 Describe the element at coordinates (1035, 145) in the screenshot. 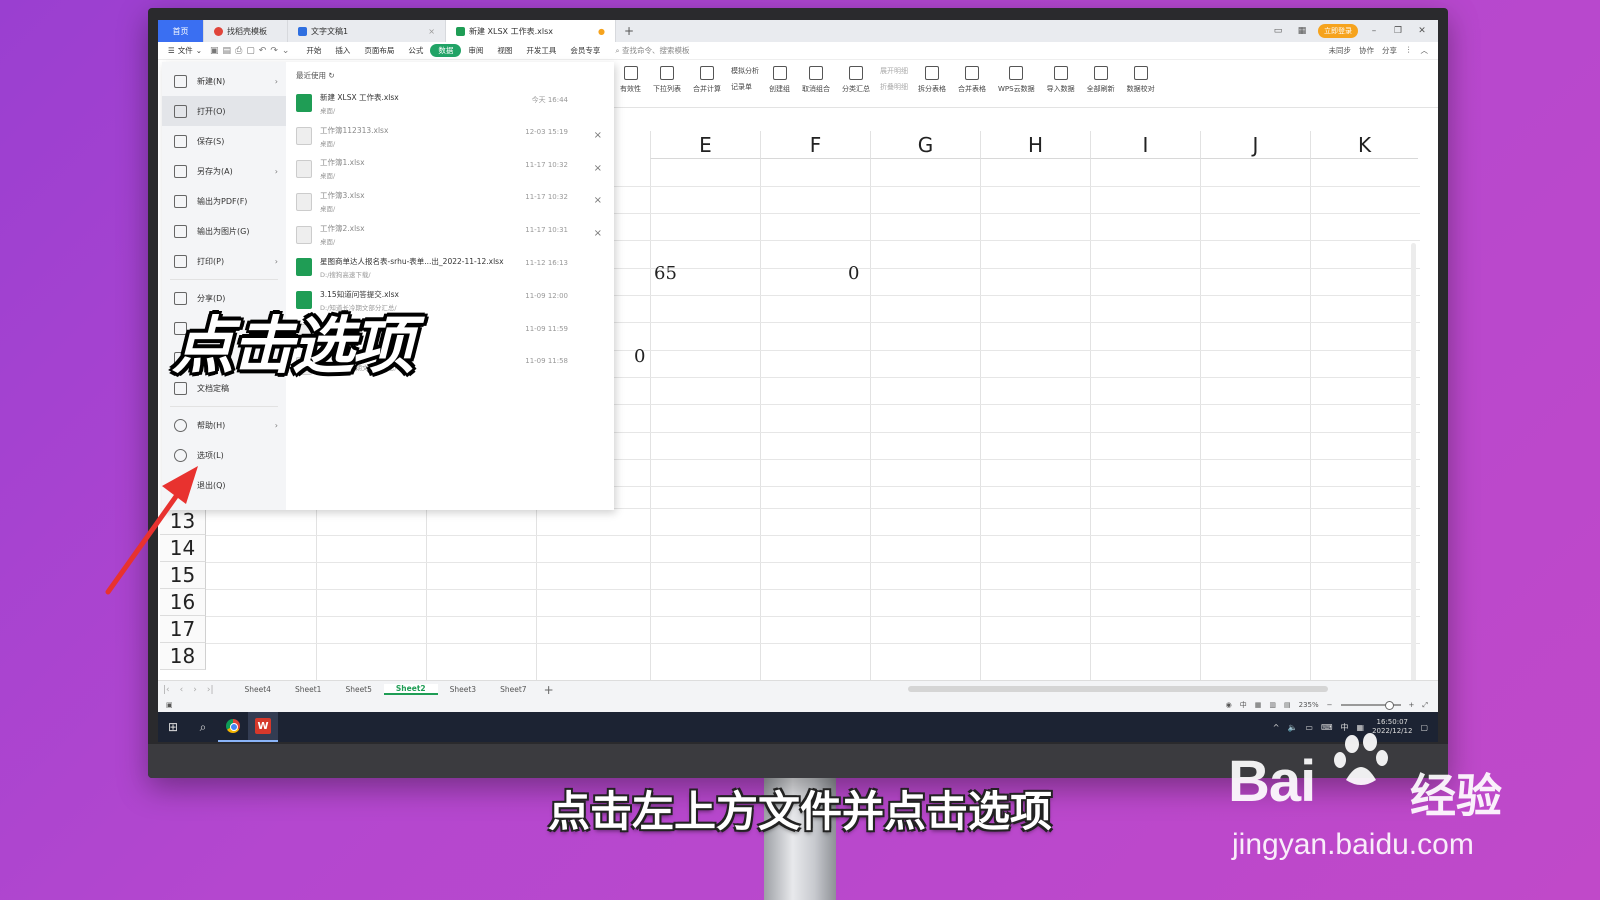

I see `col-header-h: H` at that location.